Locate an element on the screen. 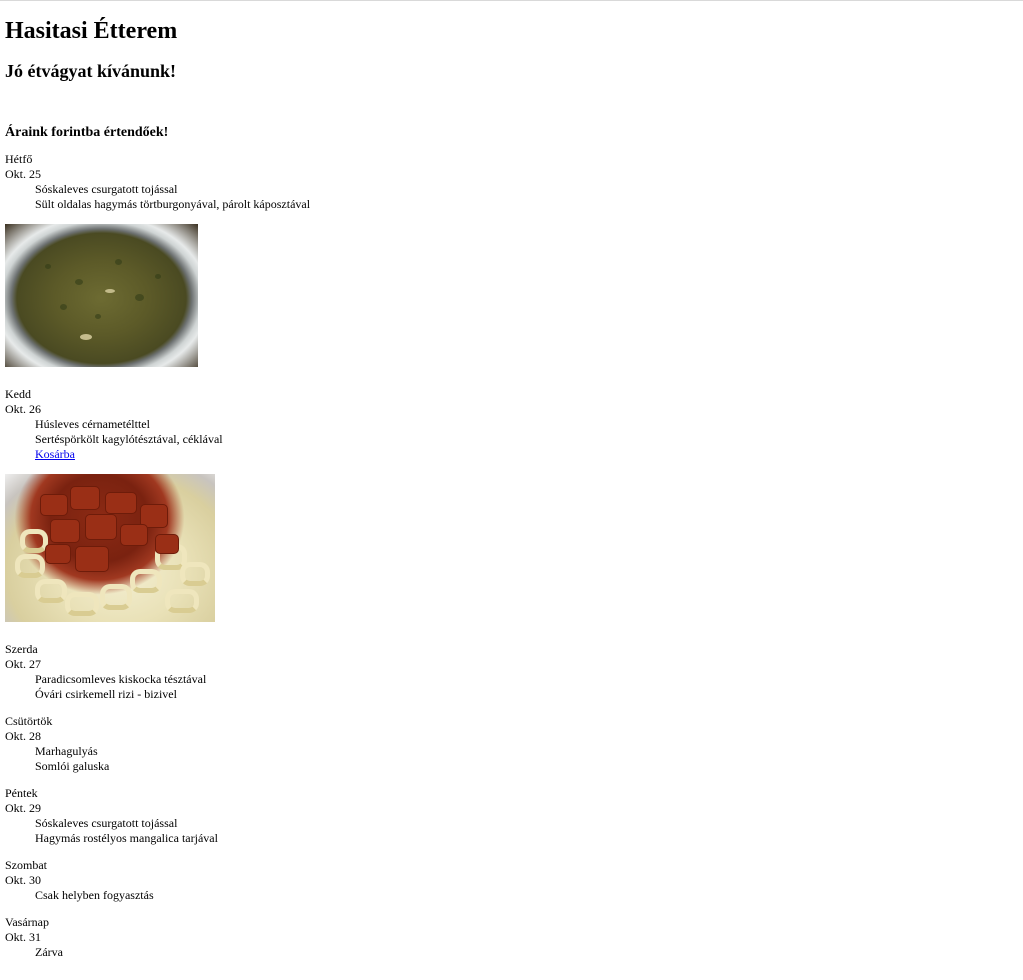  greeting-subtitle: Jó étvágyat kívánunk! is located at coordinates (91, 71).